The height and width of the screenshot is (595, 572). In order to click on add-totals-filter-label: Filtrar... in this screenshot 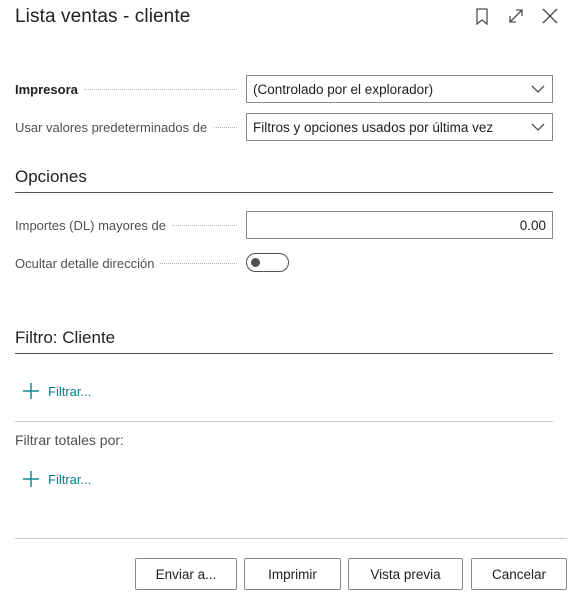, I will do `click(70, 479)`.